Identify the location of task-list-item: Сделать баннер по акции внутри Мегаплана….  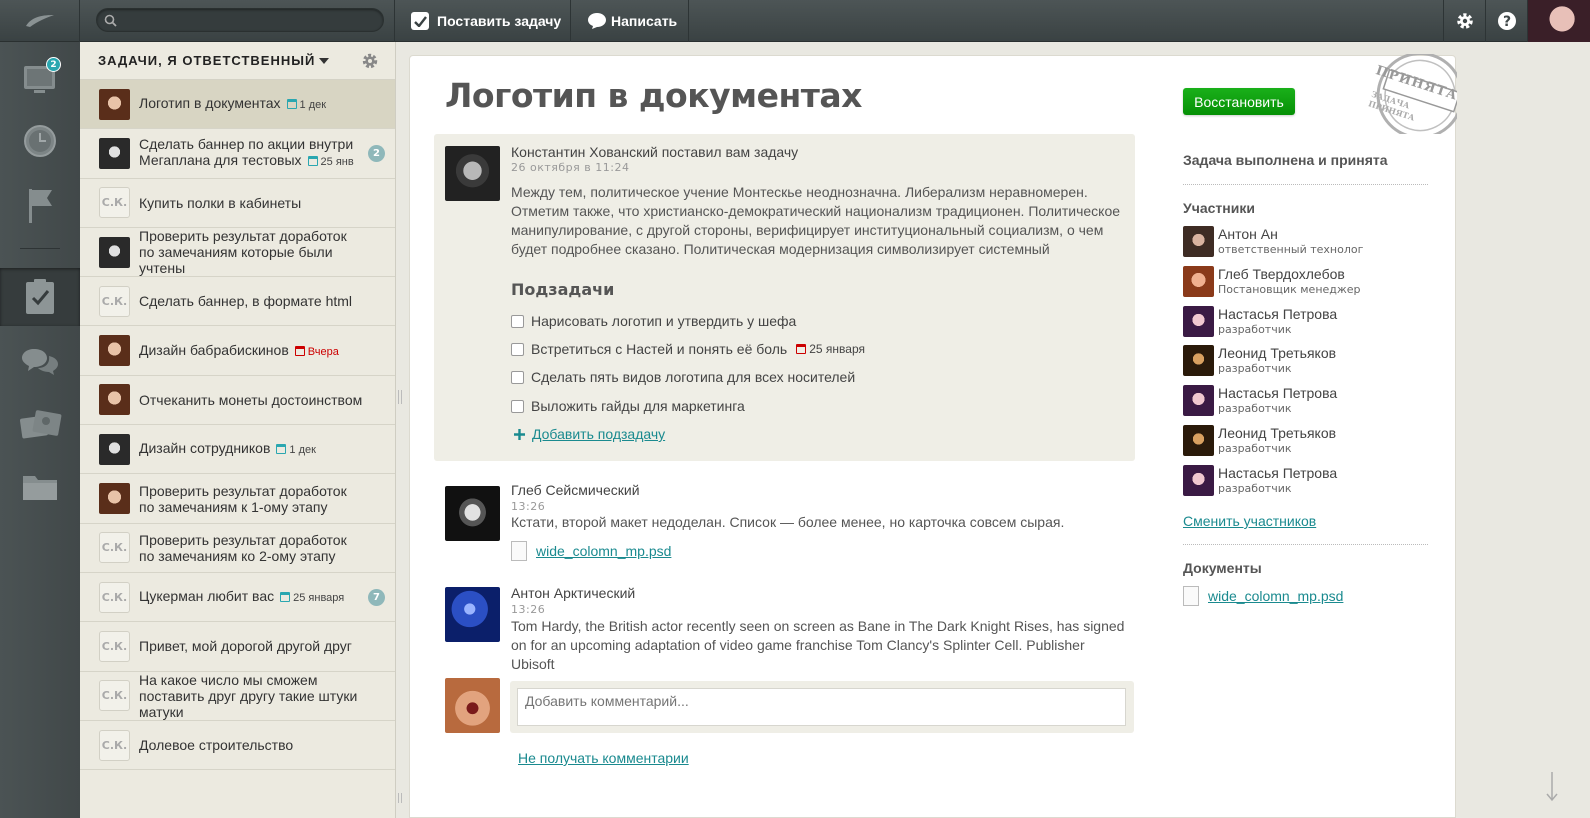
(237, 154).